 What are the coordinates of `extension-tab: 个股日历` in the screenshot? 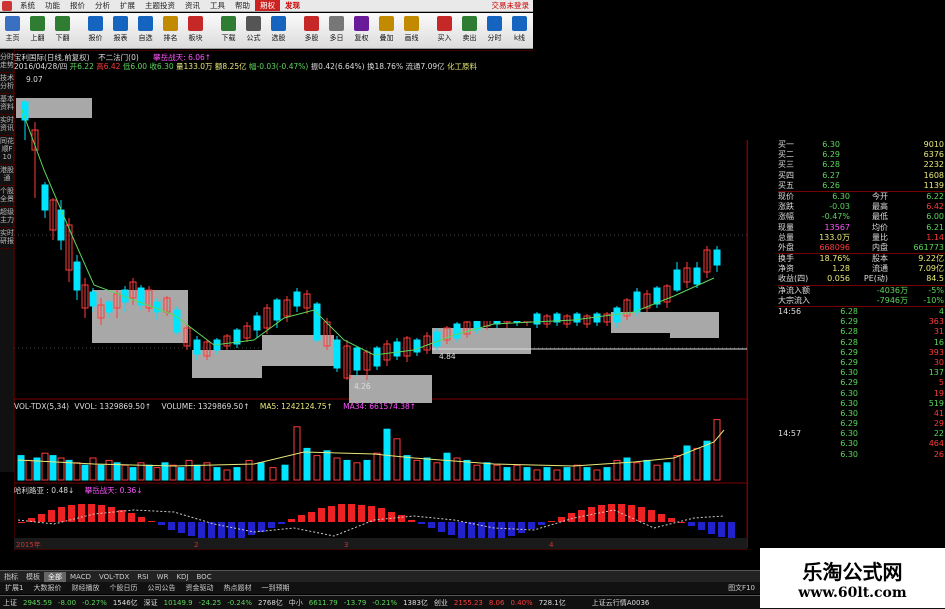 It's located at (123, 588).